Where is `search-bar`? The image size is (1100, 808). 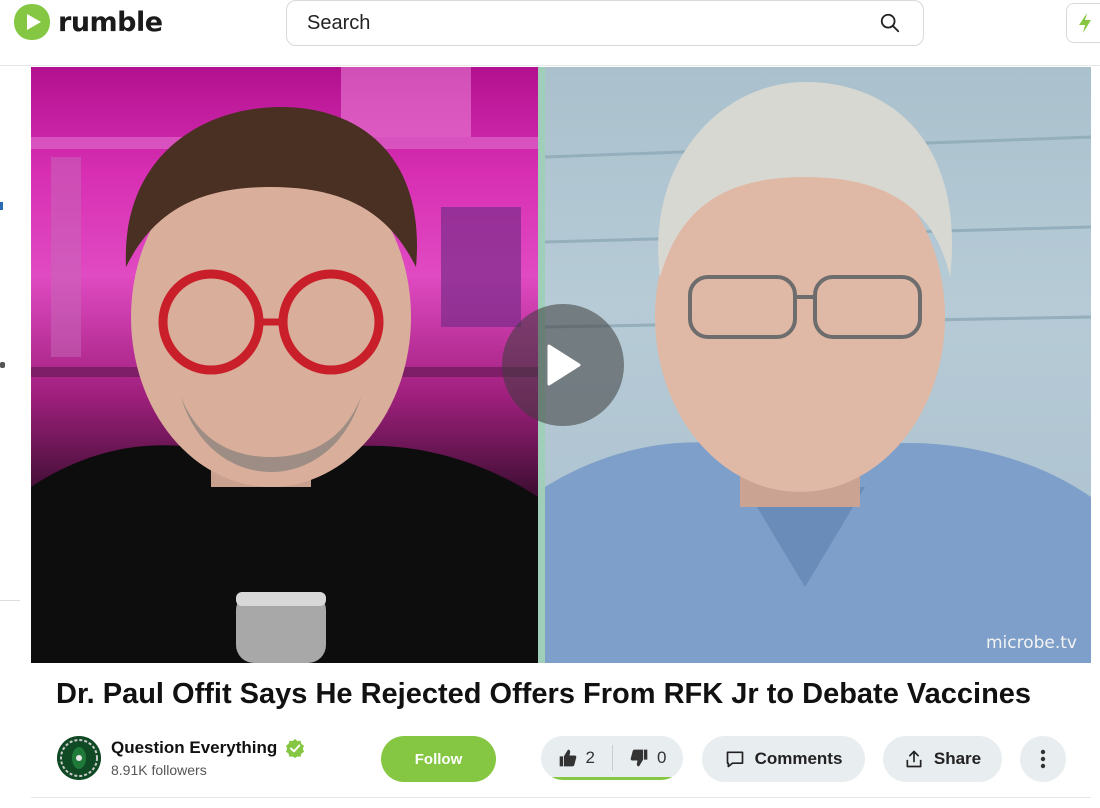
search-bar is located at coordinates (605, 23).